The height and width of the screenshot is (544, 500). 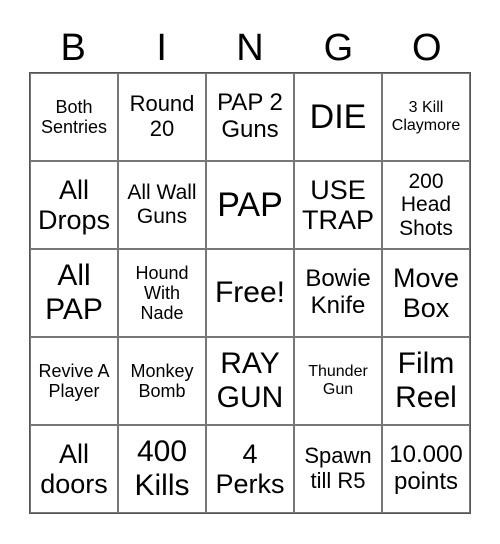 What do you see at coordinates (338, 205) in the screenshot?
I see `bingo-cell: USE TRAP` at bounding box center [338, 205].